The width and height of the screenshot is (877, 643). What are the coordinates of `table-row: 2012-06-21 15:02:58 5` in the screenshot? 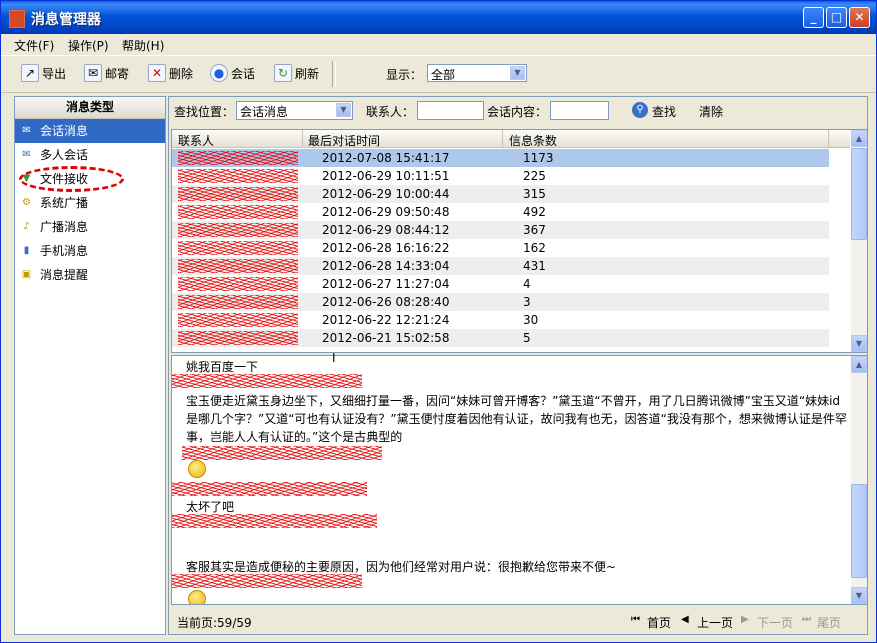 It's located at (500, 338).